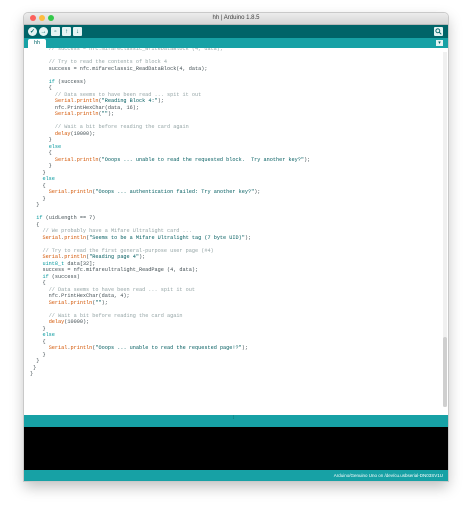  I want to click on tab-bar: hh ▾, so click(236, 43).